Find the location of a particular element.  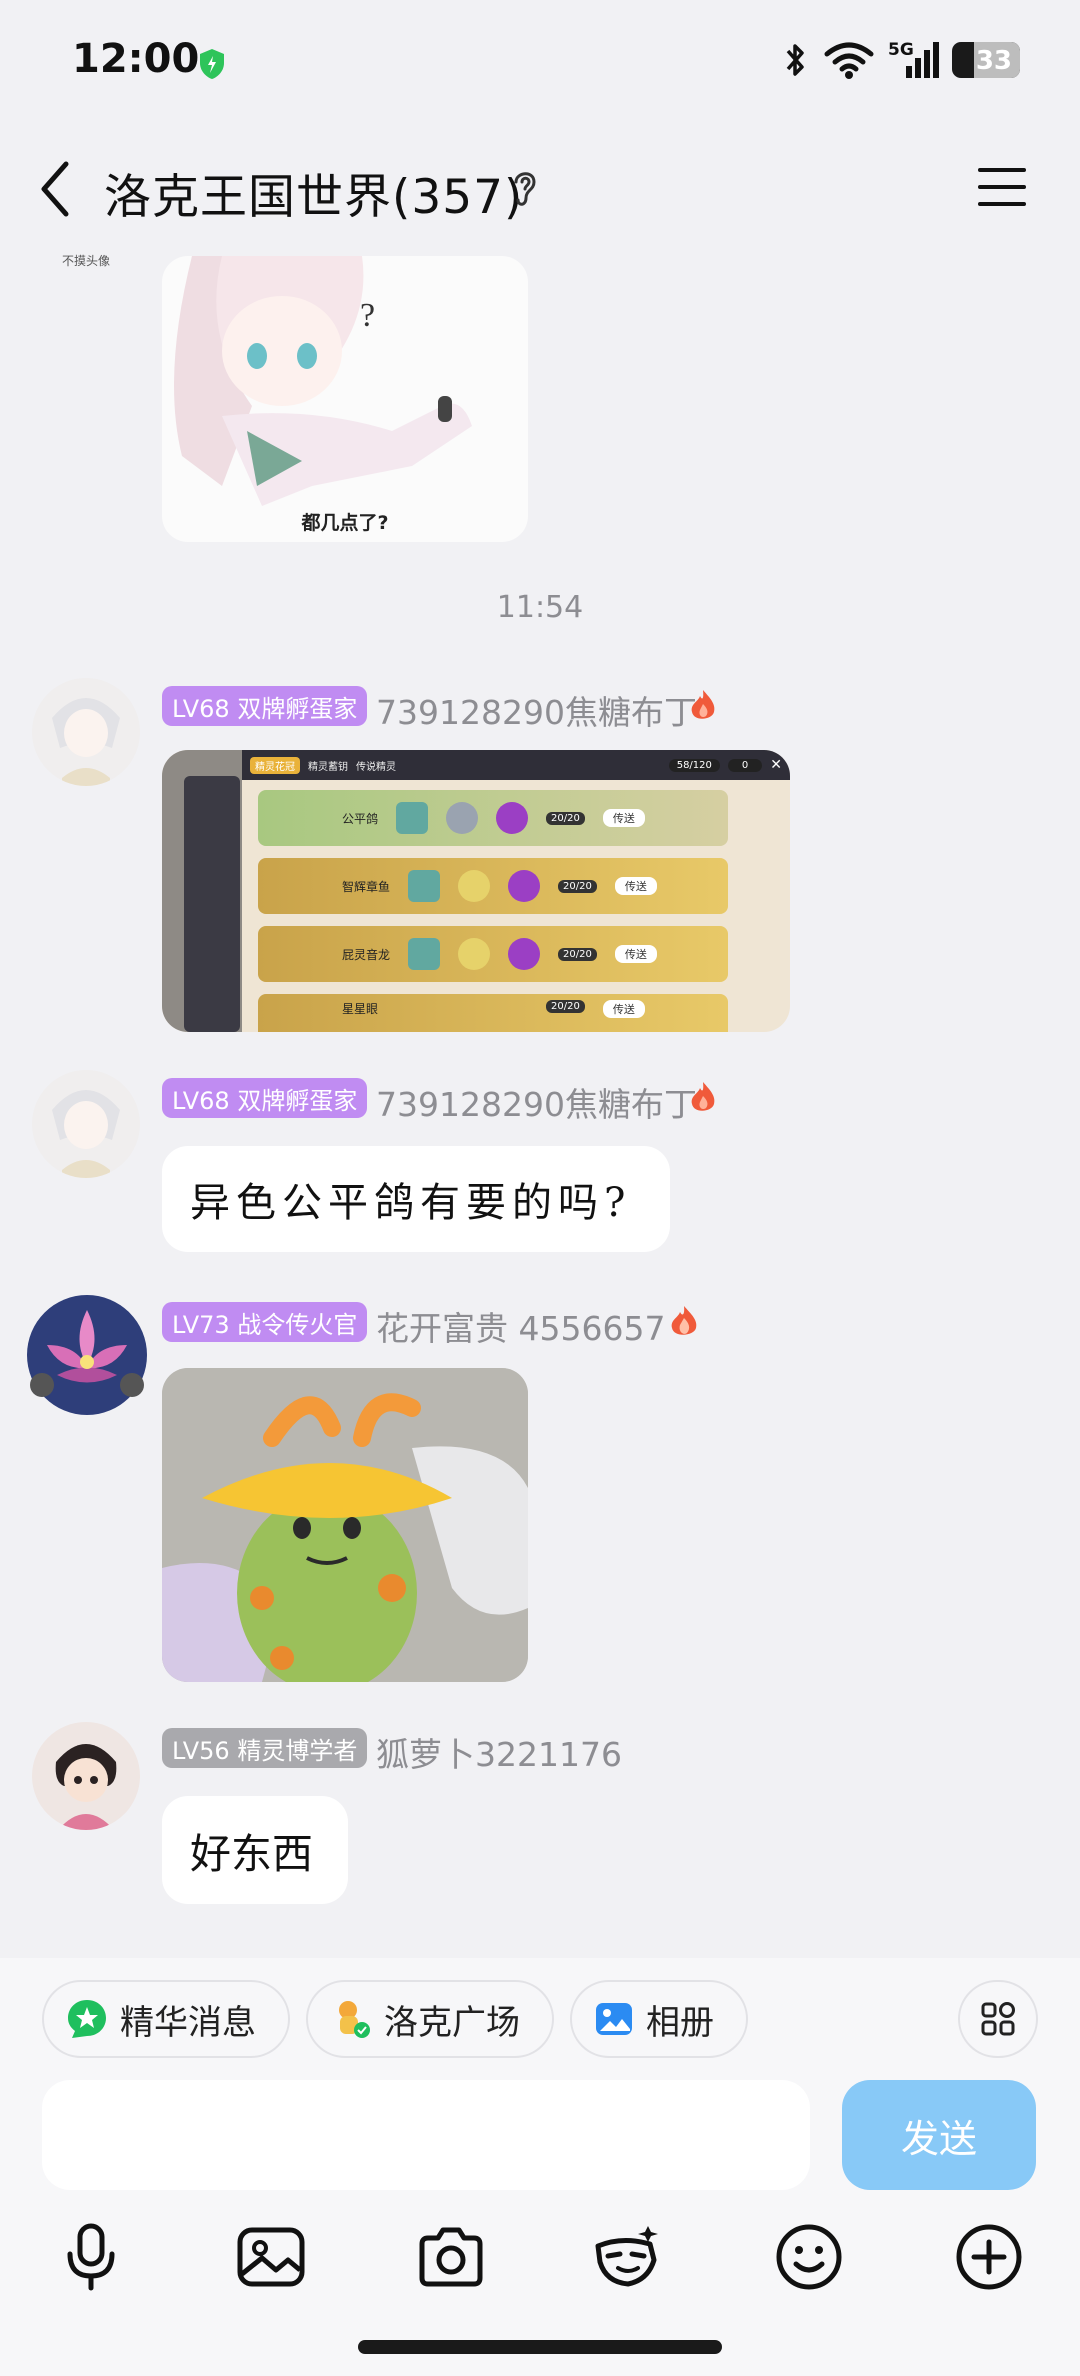

star-chat-icon is located at coordinates (87, 2019).